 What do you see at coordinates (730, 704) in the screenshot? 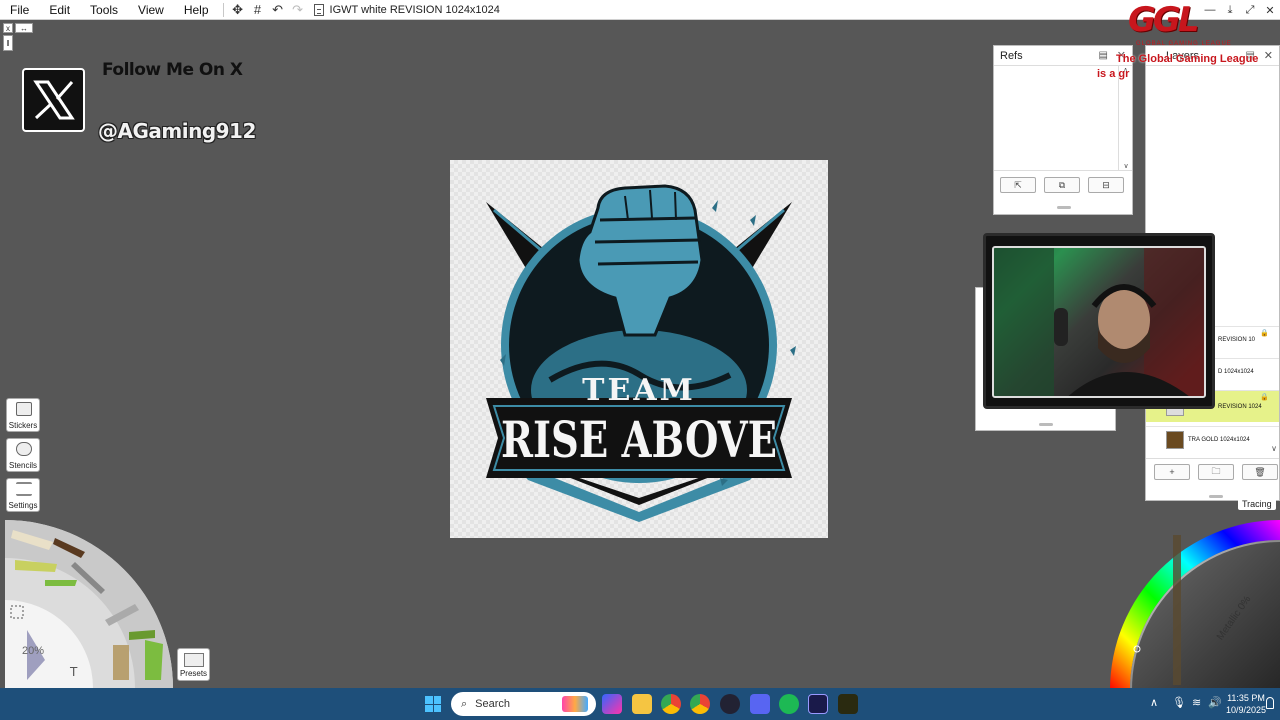
I see `steam-icon` at bounding box center [730, 704].